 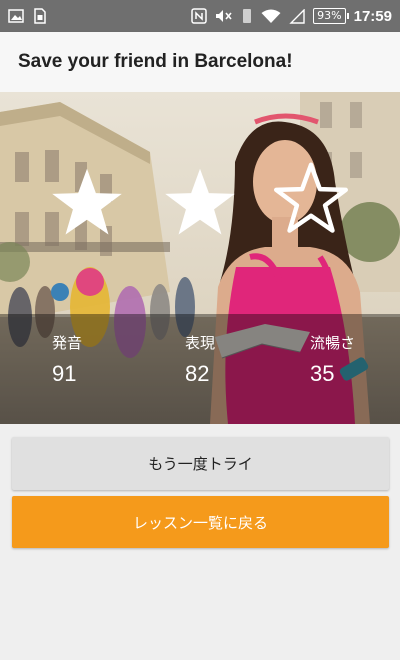 What do you see at coordinates (332, 359) in the screenshot?
I see `score-fluency: 流暢さ 35` at bounding box center [332, 359].